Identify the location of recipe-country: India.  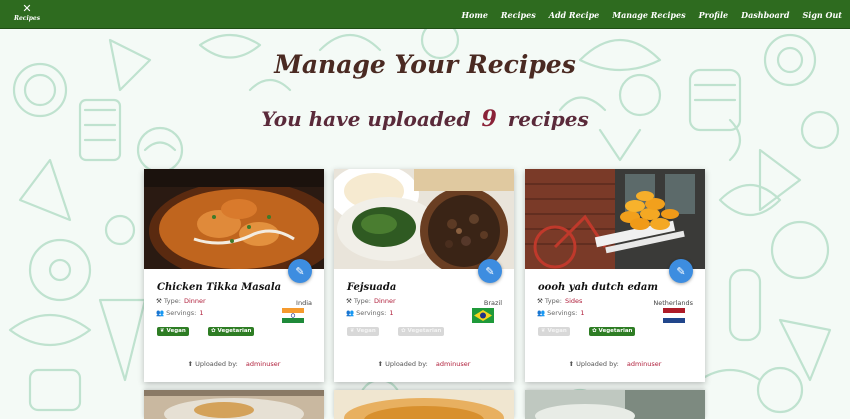
(282, 311).